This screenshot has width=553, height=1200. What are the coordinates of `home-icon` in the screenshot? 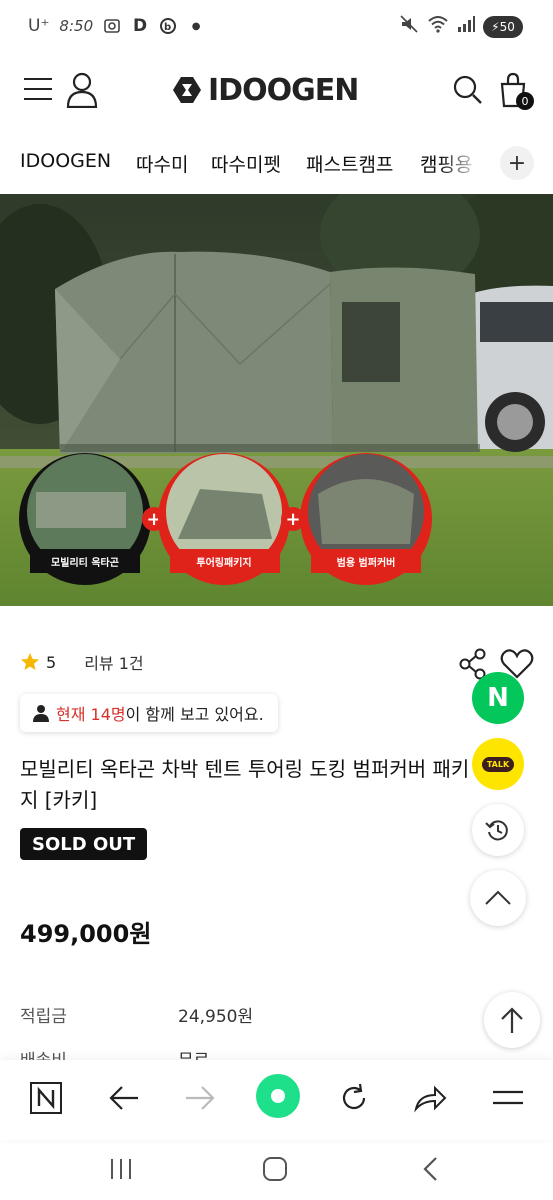 It's located at (275, 1169).